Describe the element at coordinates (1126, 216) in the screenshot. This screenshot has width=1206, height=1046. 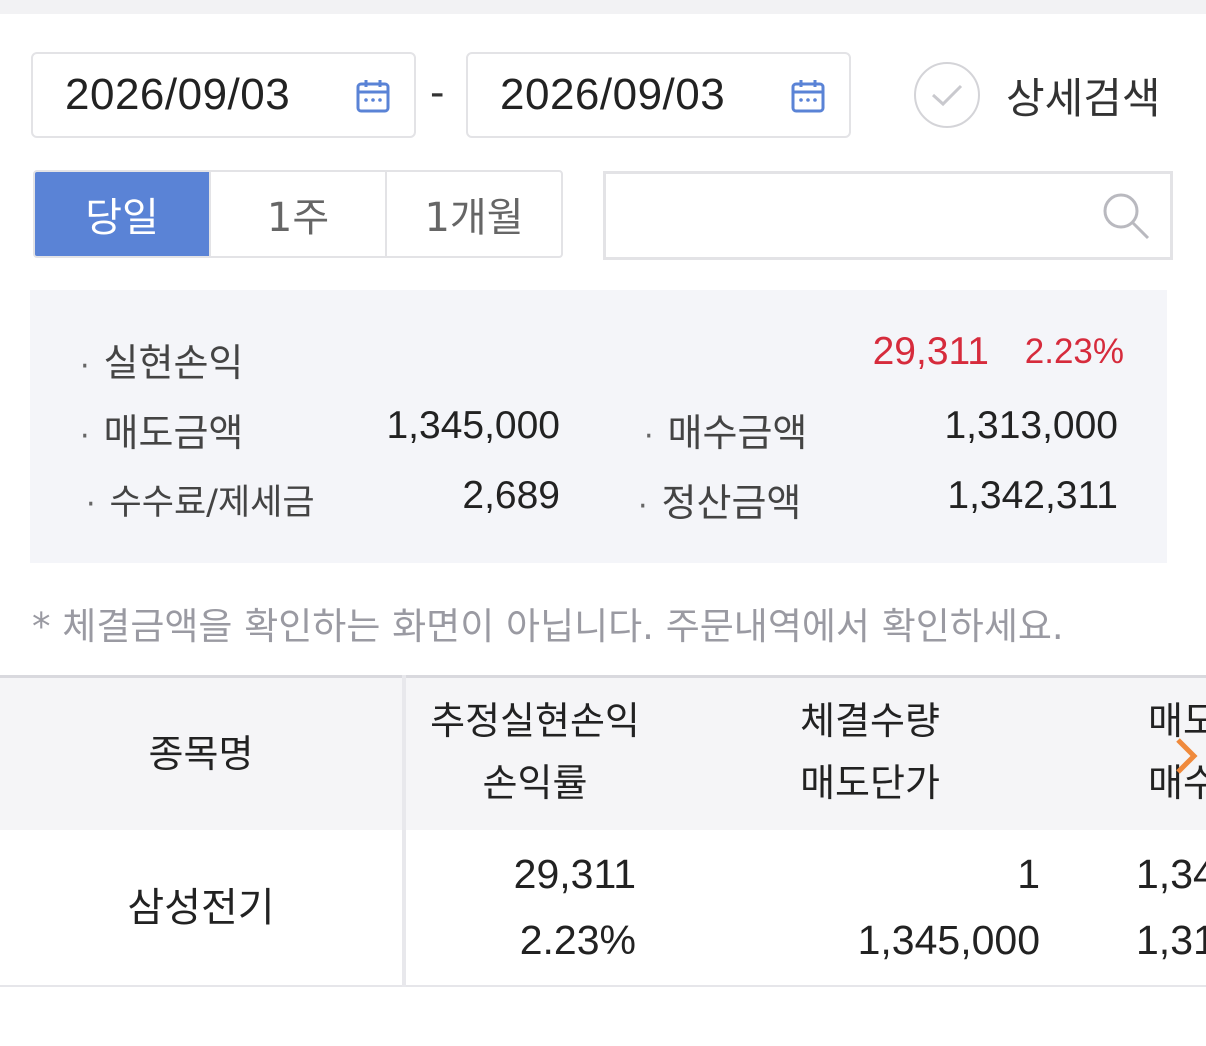
I see `search-icon` at that location.